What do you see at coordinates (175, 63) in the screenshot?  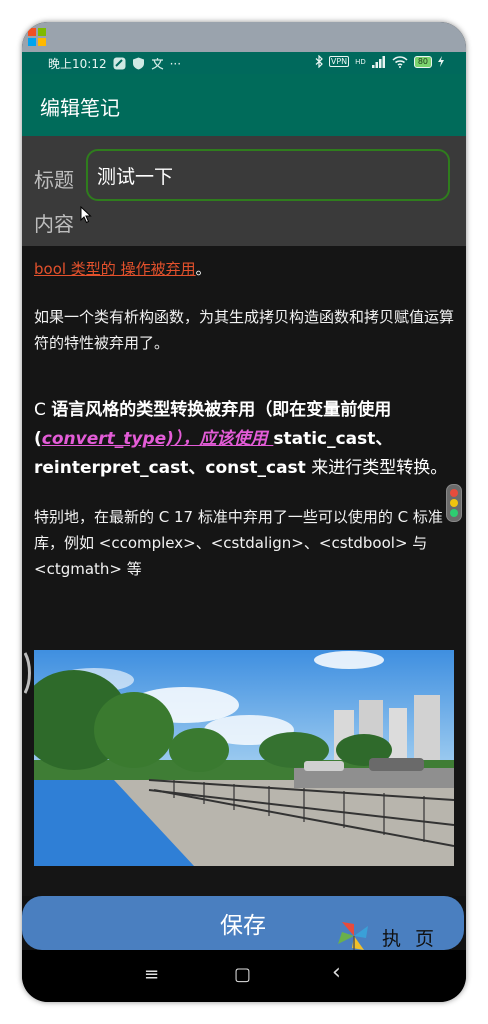 I see `more-notifications-icon: ···` at bounding box center [175, 63].